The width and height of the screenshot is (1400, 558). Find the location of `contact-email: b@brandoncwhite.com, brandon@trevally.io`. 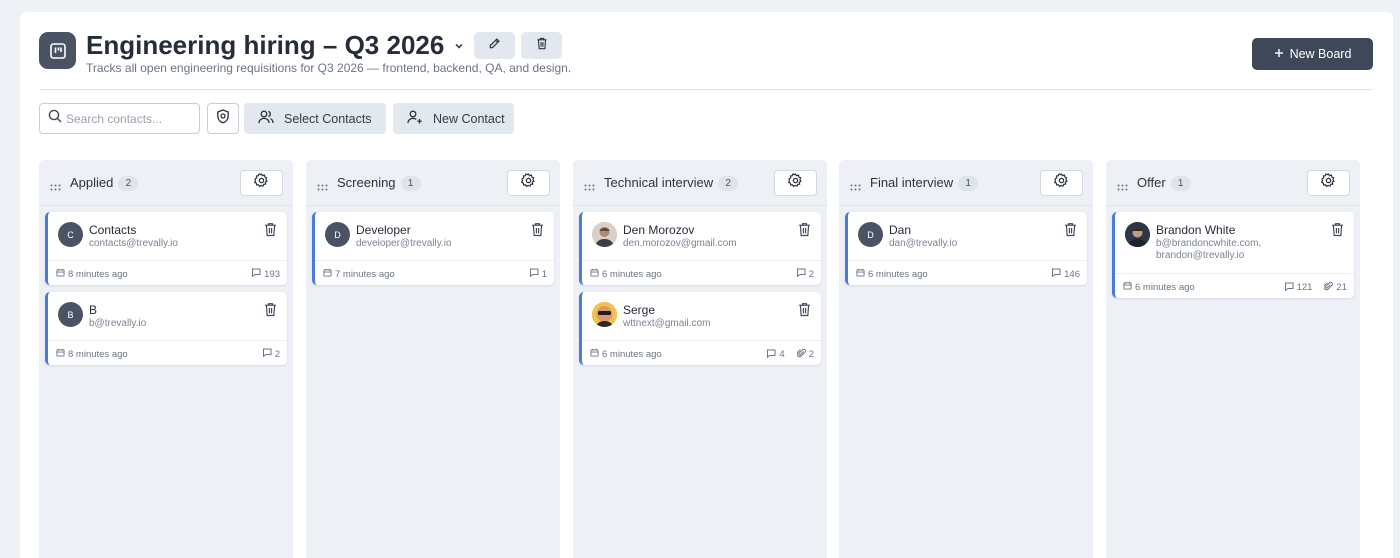

contact-email: b@brandoncwhite.com, brandon@trevally.io is located at coordinates (1209, 249).